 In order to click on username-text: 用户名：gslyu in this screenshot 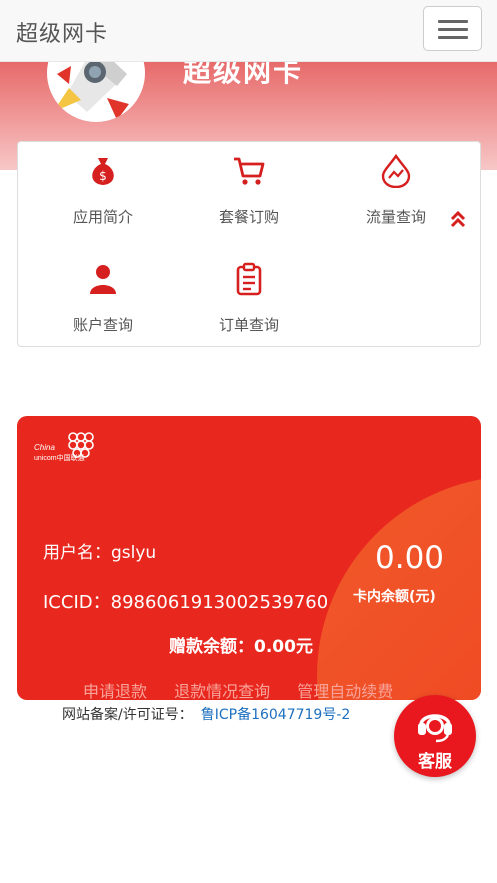, I will do `click(100, 553)`.